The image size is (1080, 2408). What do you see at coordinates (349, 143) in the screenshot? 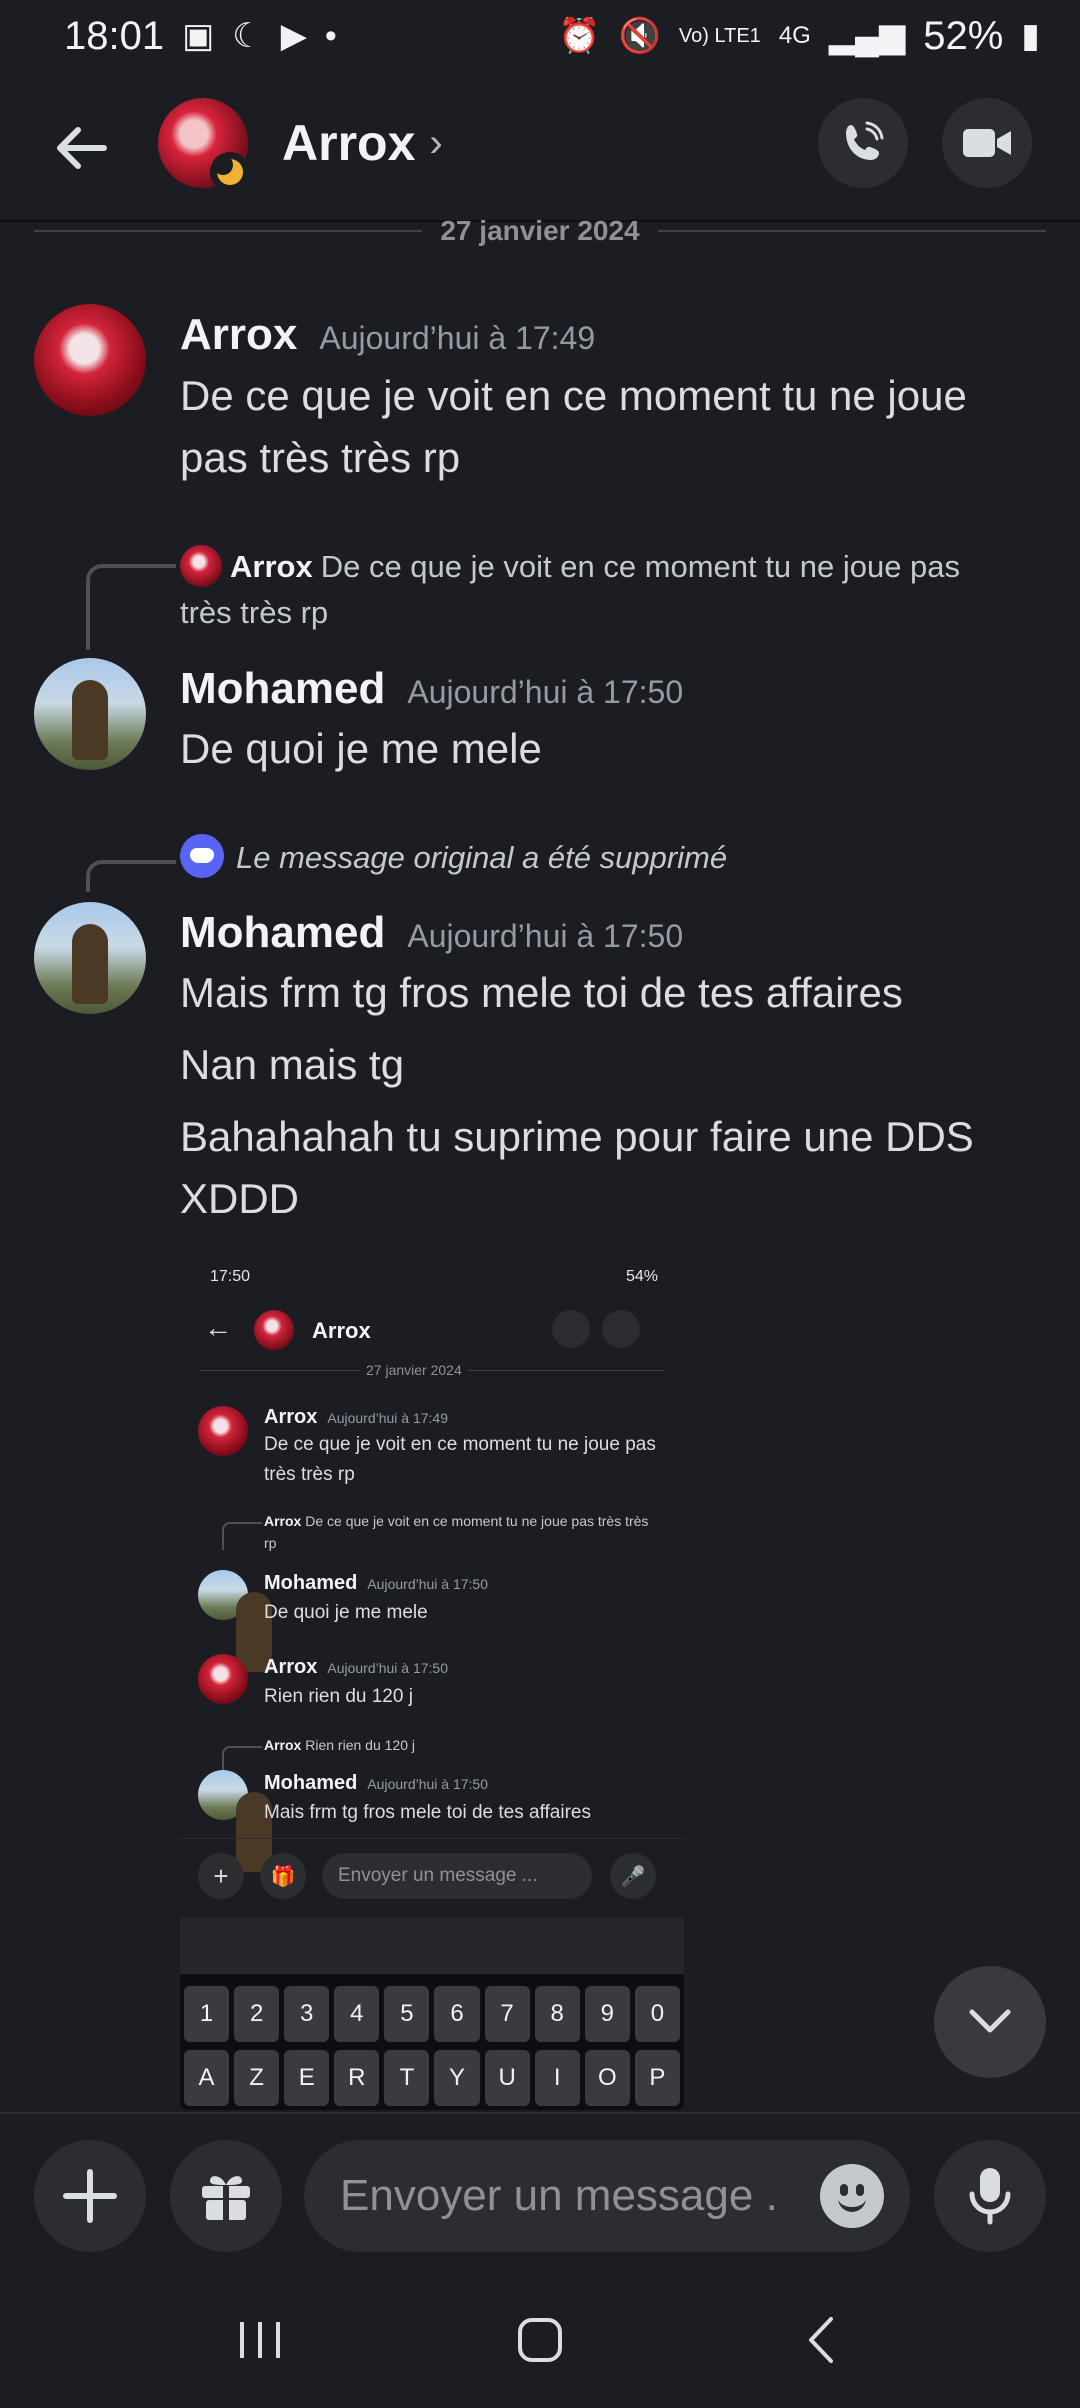
I see `contact-name: Arrox` at bounding box center [349, 143].